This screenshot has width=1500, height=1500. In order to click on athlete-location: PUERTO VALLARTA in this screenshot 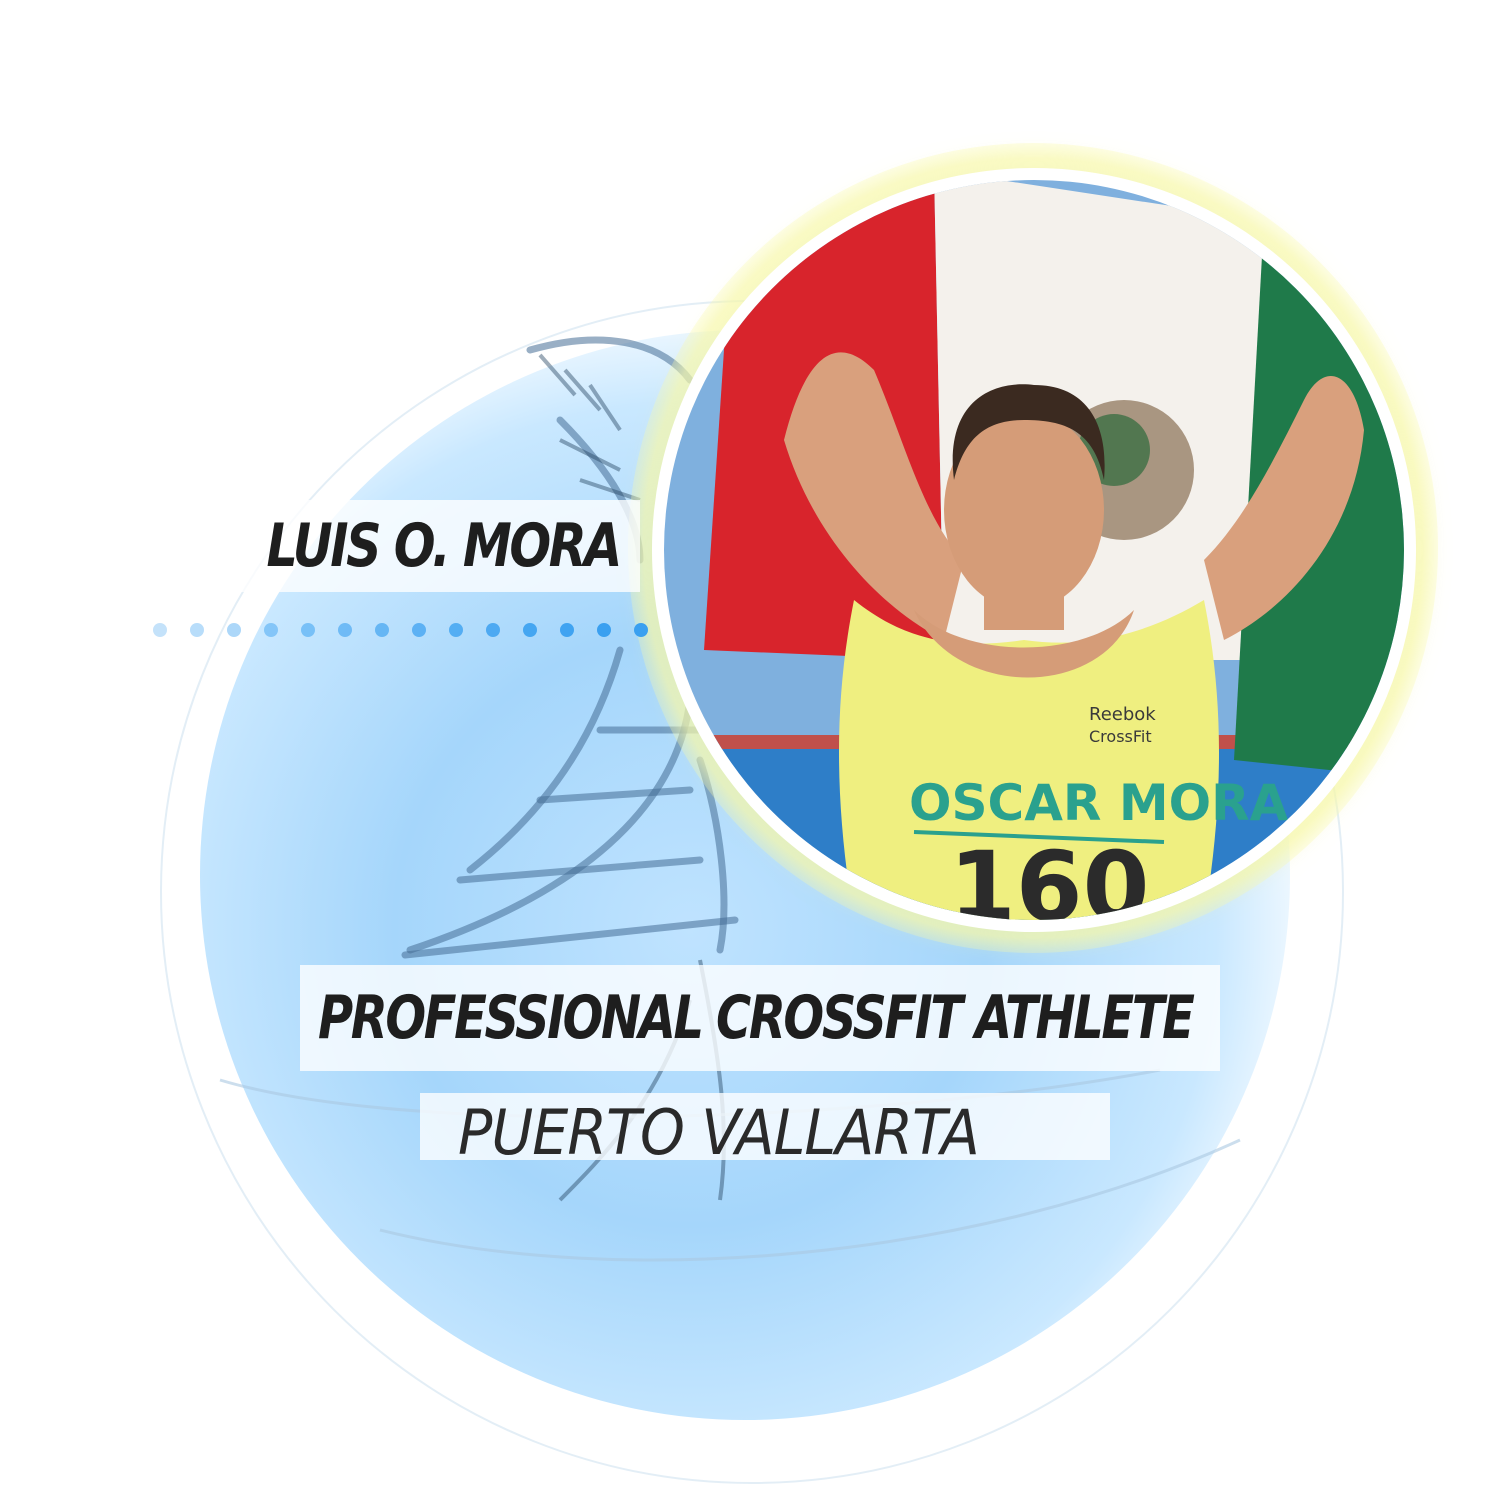, I will do `click(719, 1132)`.